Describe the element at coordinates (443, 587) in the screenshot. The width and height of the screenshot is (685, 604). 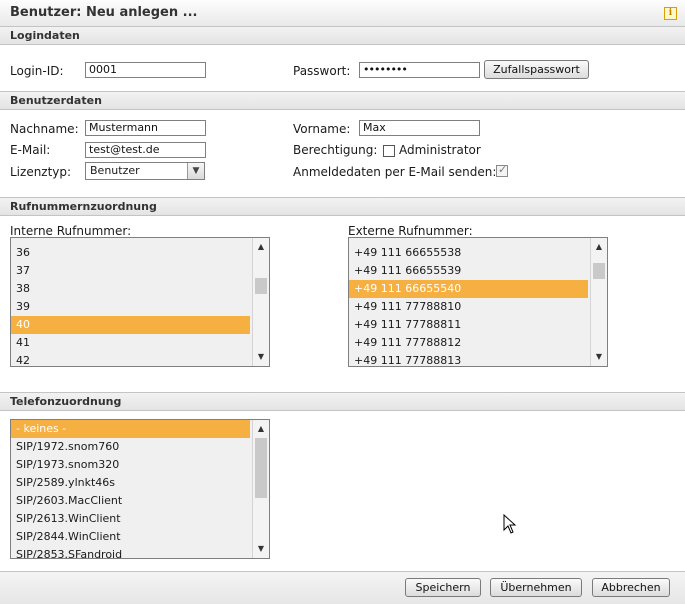
I see `save-button: Speichern` at that location.